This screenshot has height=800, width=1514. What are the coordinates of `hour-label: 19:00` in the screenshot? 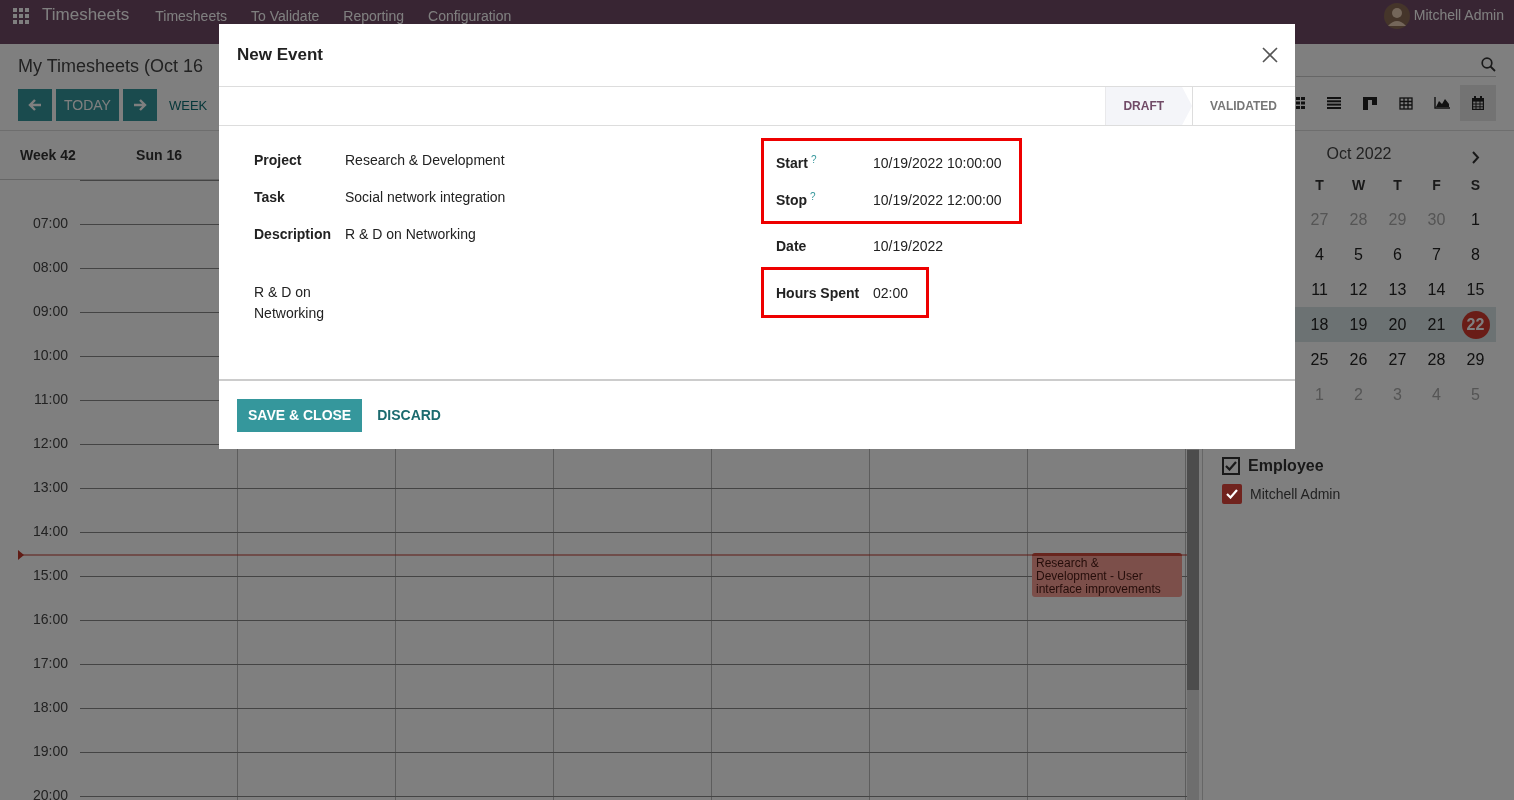 It's located at (50, 751).